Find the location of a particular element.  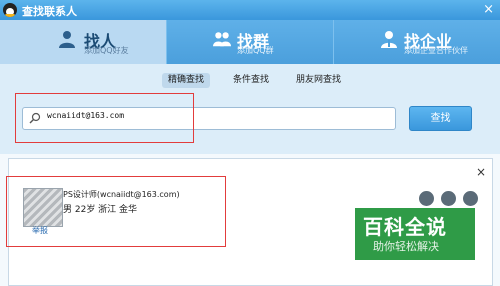

tab-find-group: 找群 添加QQ群 is located at coordinates (249, 42).